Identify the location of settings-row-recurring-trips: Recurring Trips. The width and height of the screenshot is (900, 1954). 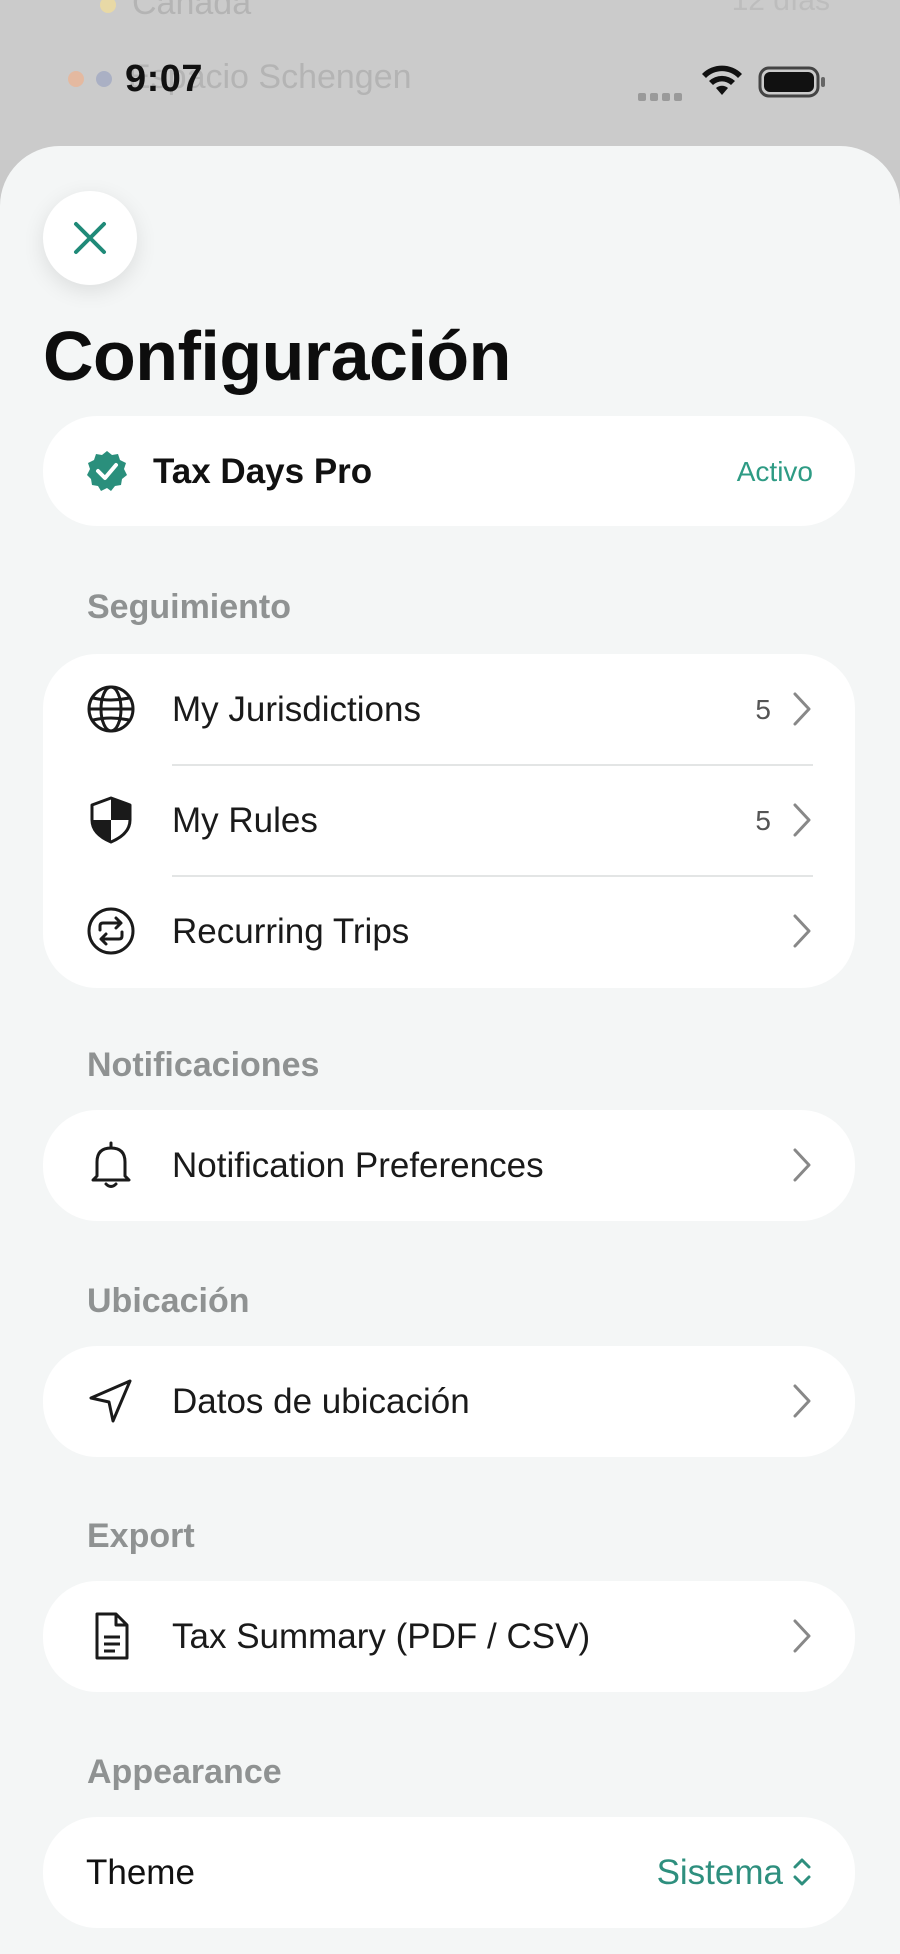
(449, 931).